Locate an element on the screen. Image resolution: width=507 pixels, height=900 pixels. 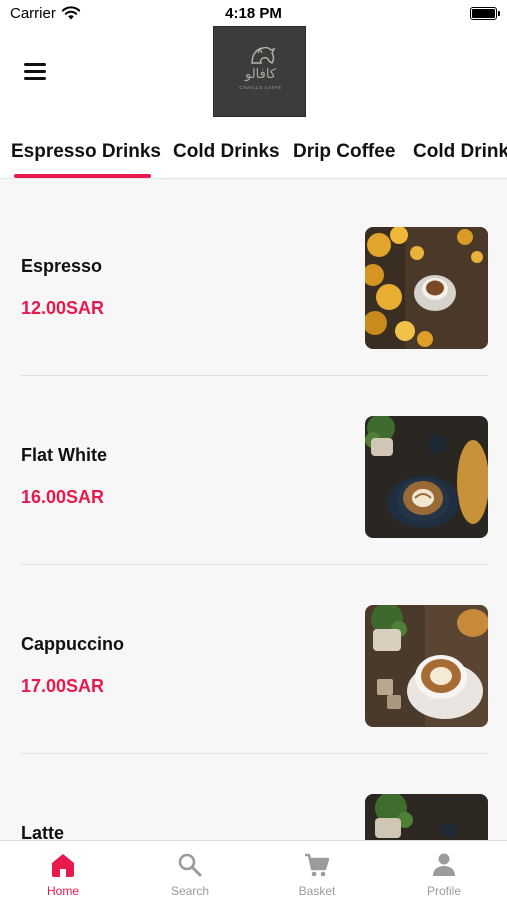
tab-drip-coffee: Drip Coffee is located at coordinates (344, 152).